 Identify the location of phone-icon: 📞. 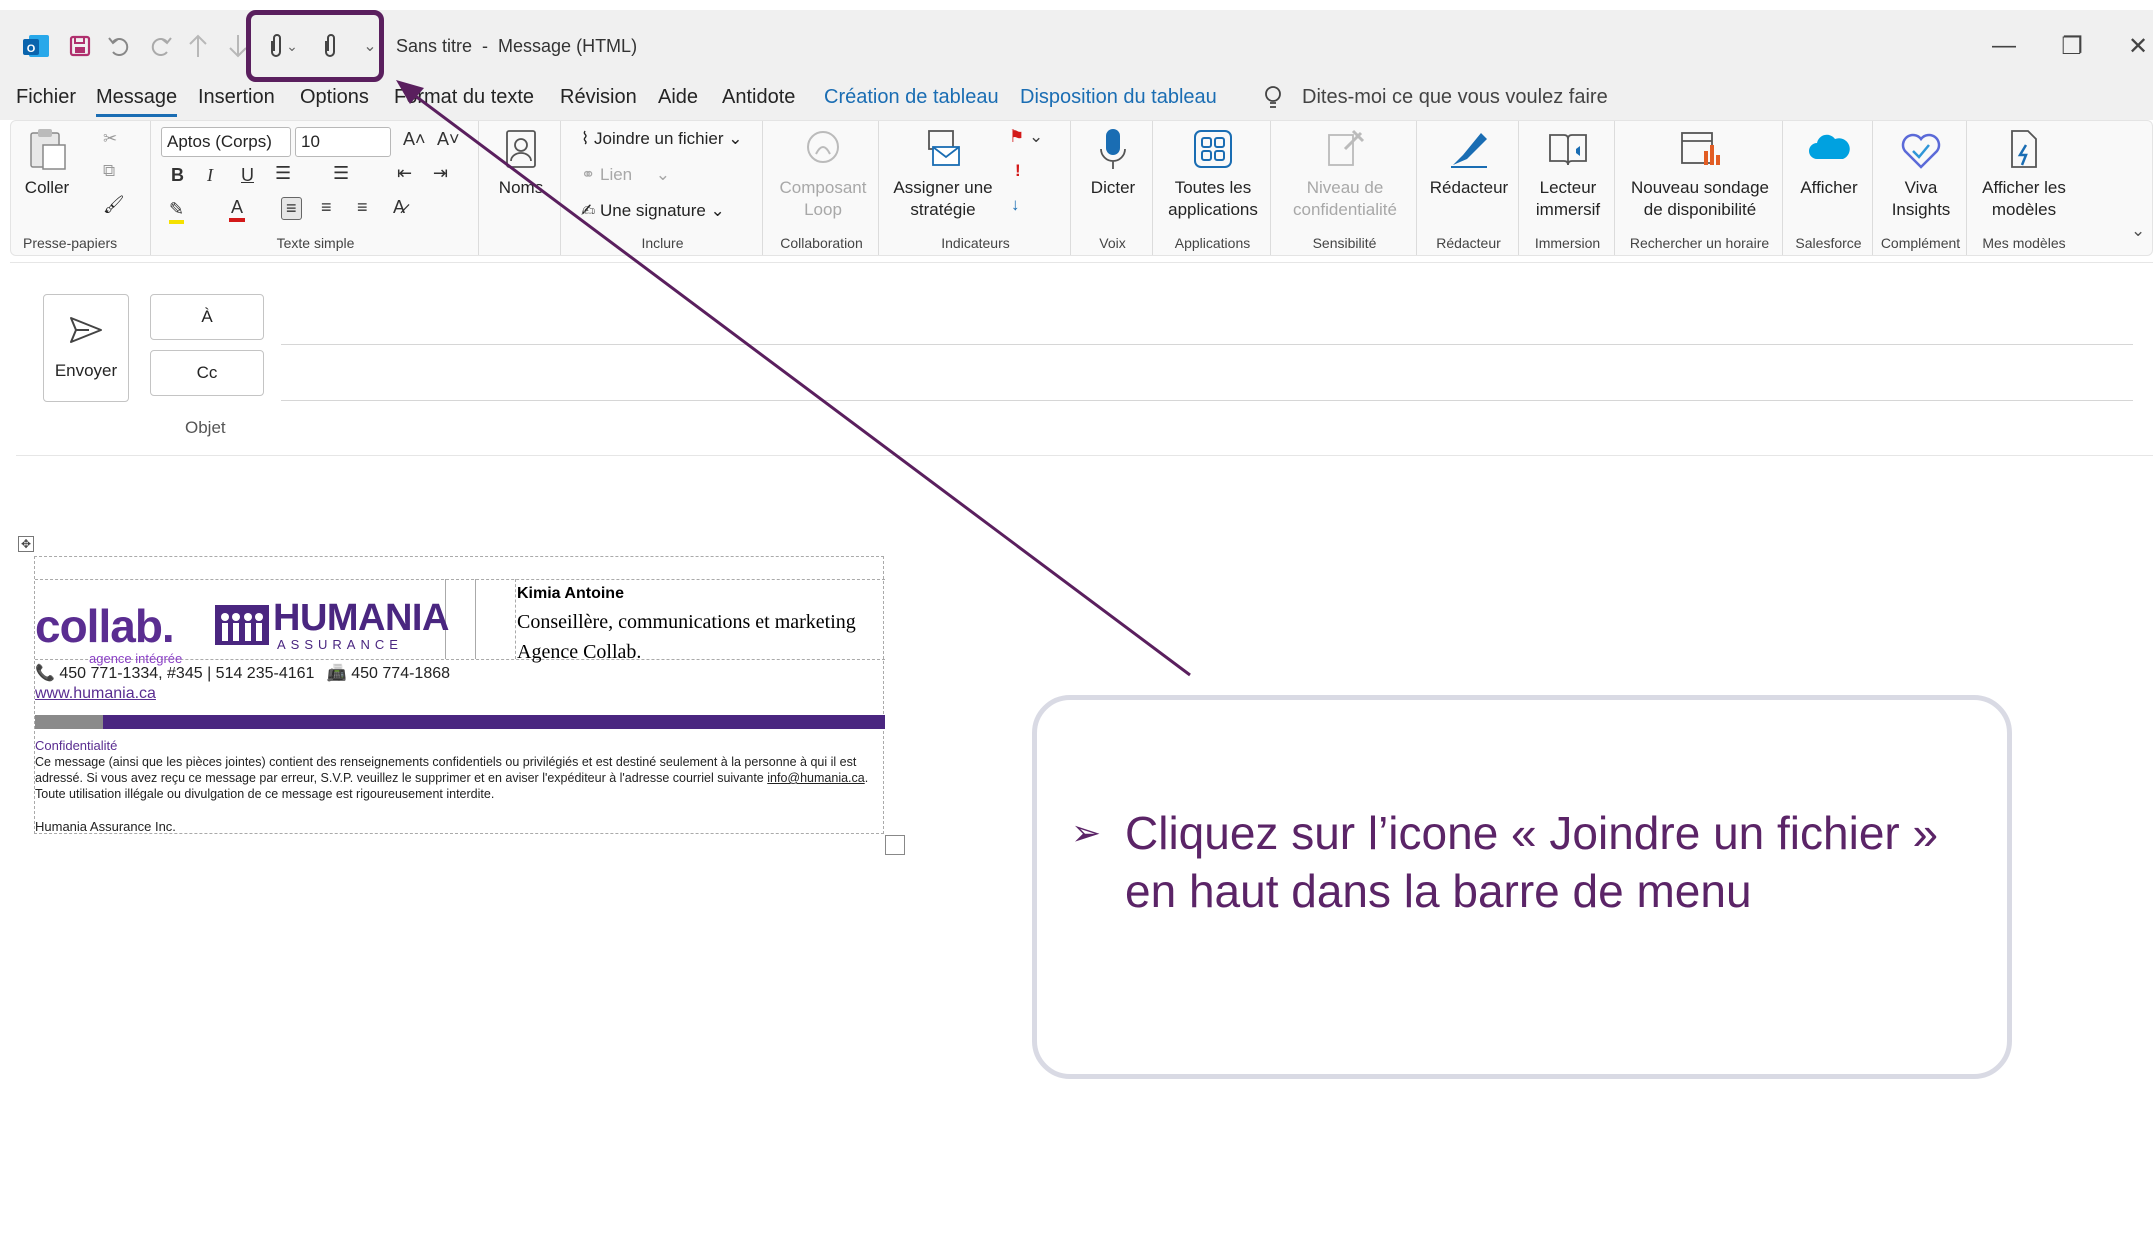
(45, 673).